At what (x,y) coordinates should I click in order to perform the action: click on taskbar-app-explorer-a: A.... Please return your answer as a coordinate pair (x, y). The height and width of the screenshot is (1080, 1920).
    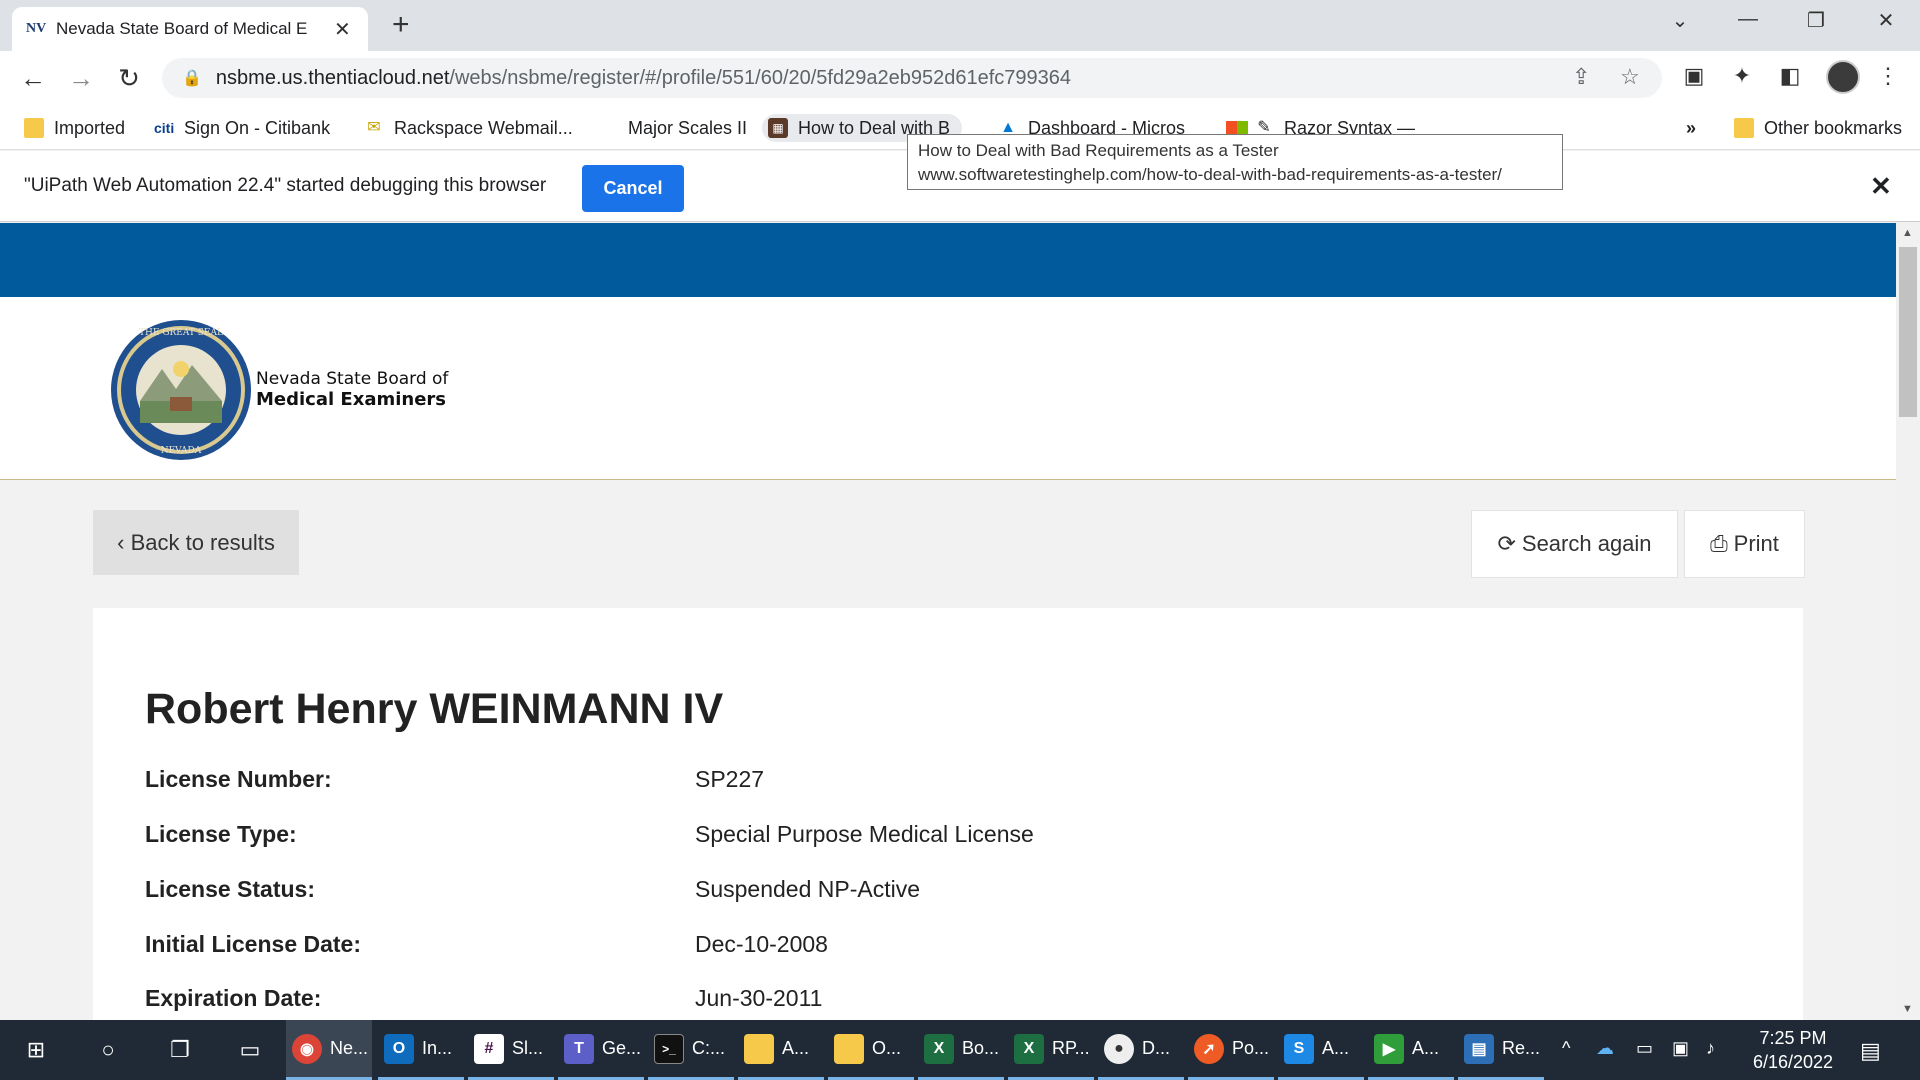
    Looking at the image, I should click on (781, 1050).